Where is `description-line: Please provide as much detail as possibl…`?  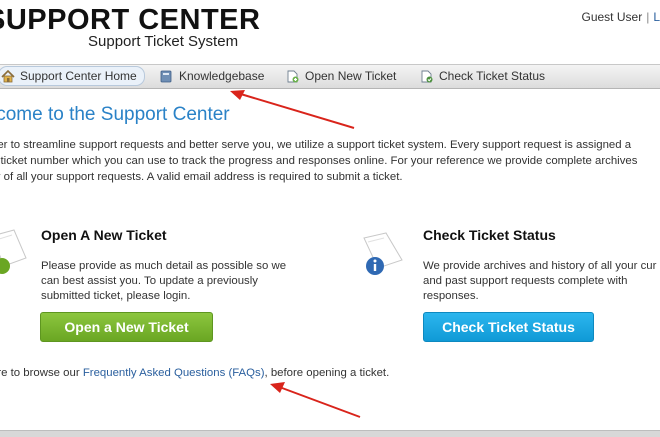
description-line: Please provide as much detail as possibl… is located at coordinates (163, 266).